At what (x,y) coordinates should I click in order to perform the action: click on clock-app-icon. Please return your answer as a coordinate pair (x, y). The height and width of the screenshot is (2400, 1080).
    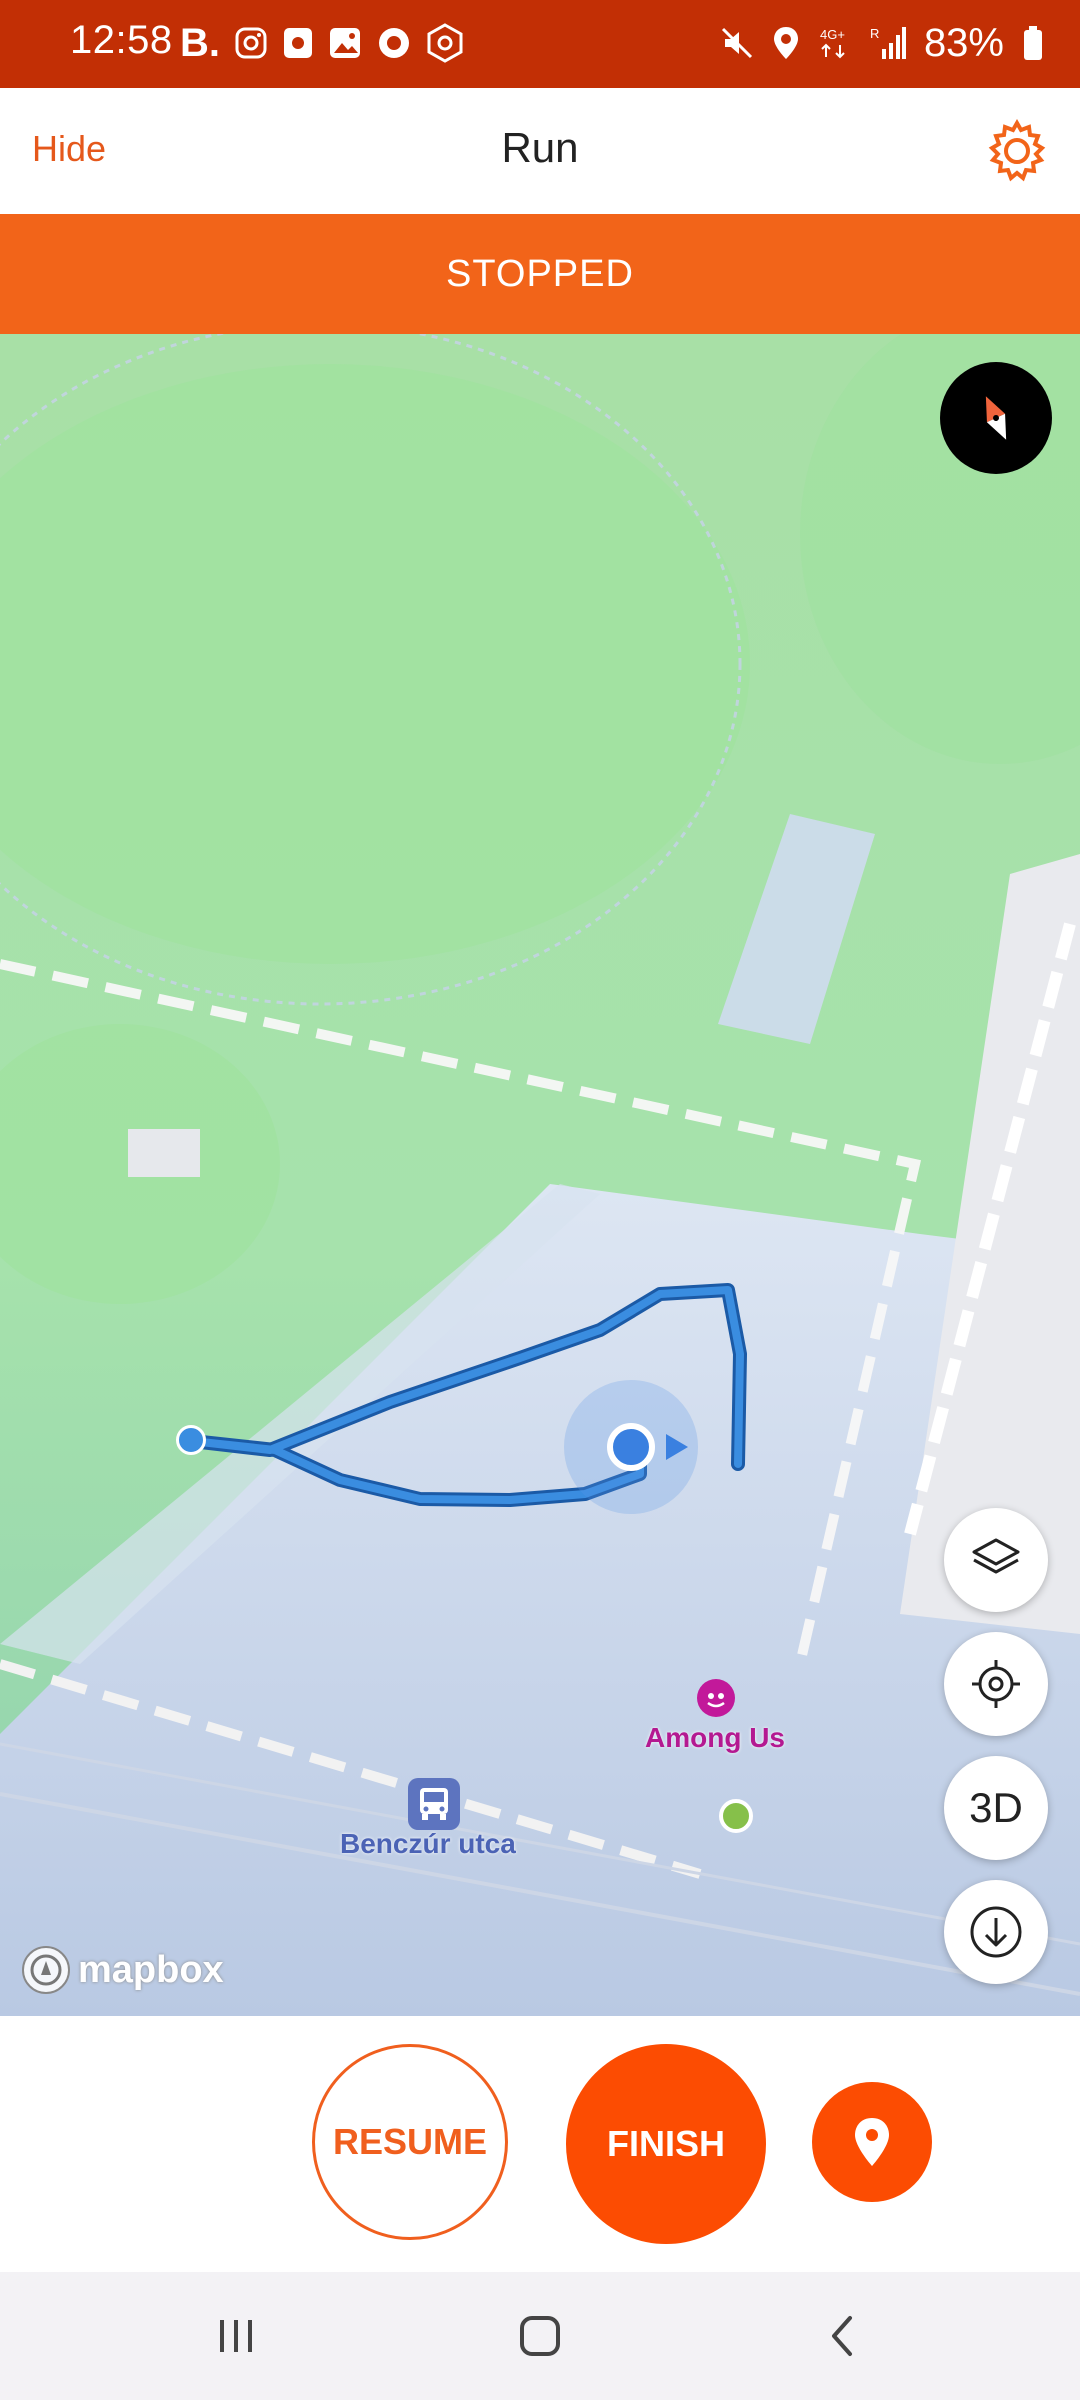
    Looking at the image, I should click on (298, 43).